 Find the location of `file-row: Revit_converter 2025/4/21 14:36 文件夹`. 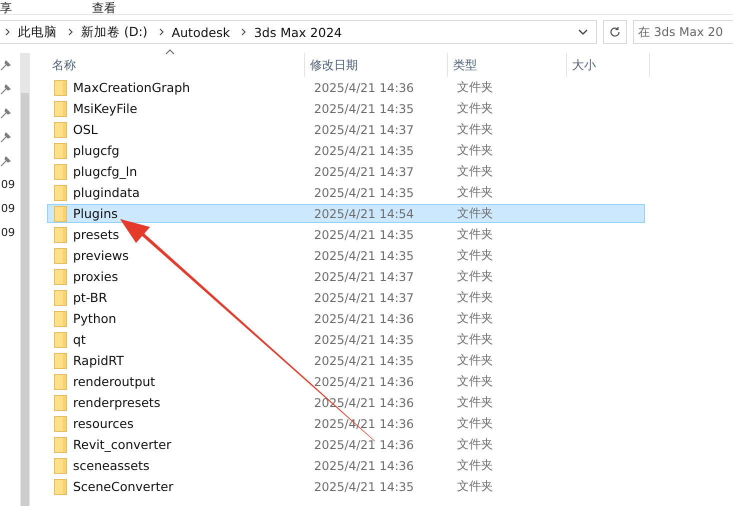

file-row: Revit_converter 2025/4/21 14:36 文件夹 is located at coordinates (346, 444).